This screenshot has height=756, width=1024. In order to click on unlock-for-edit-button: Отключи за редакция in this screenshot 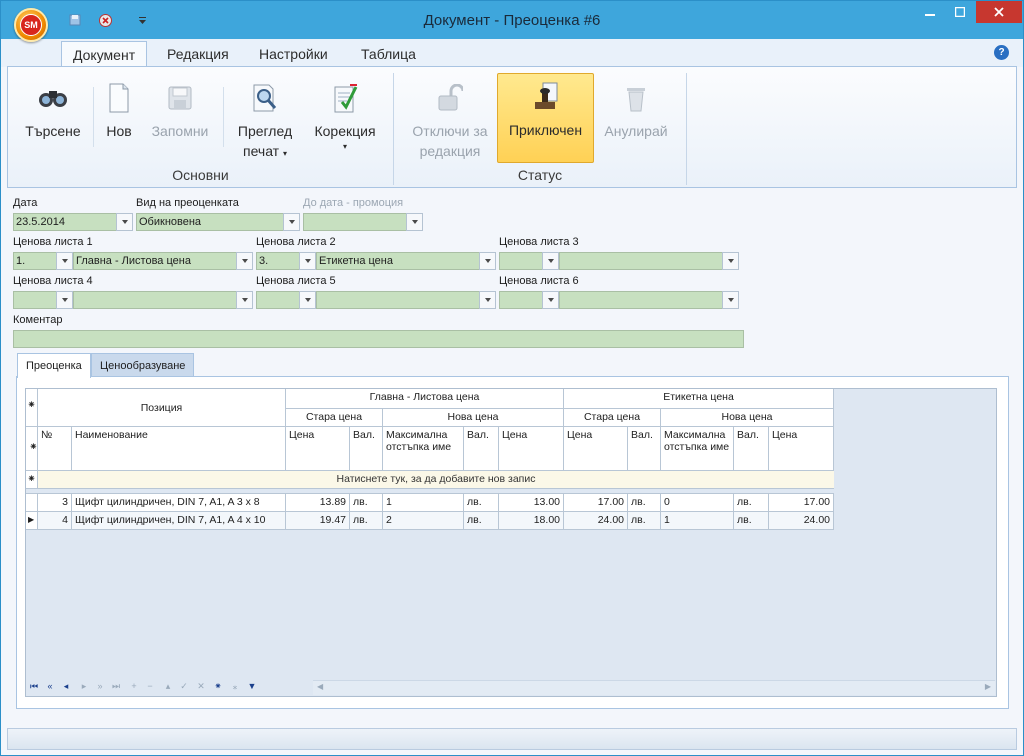, I will do `click(450, 120)`.